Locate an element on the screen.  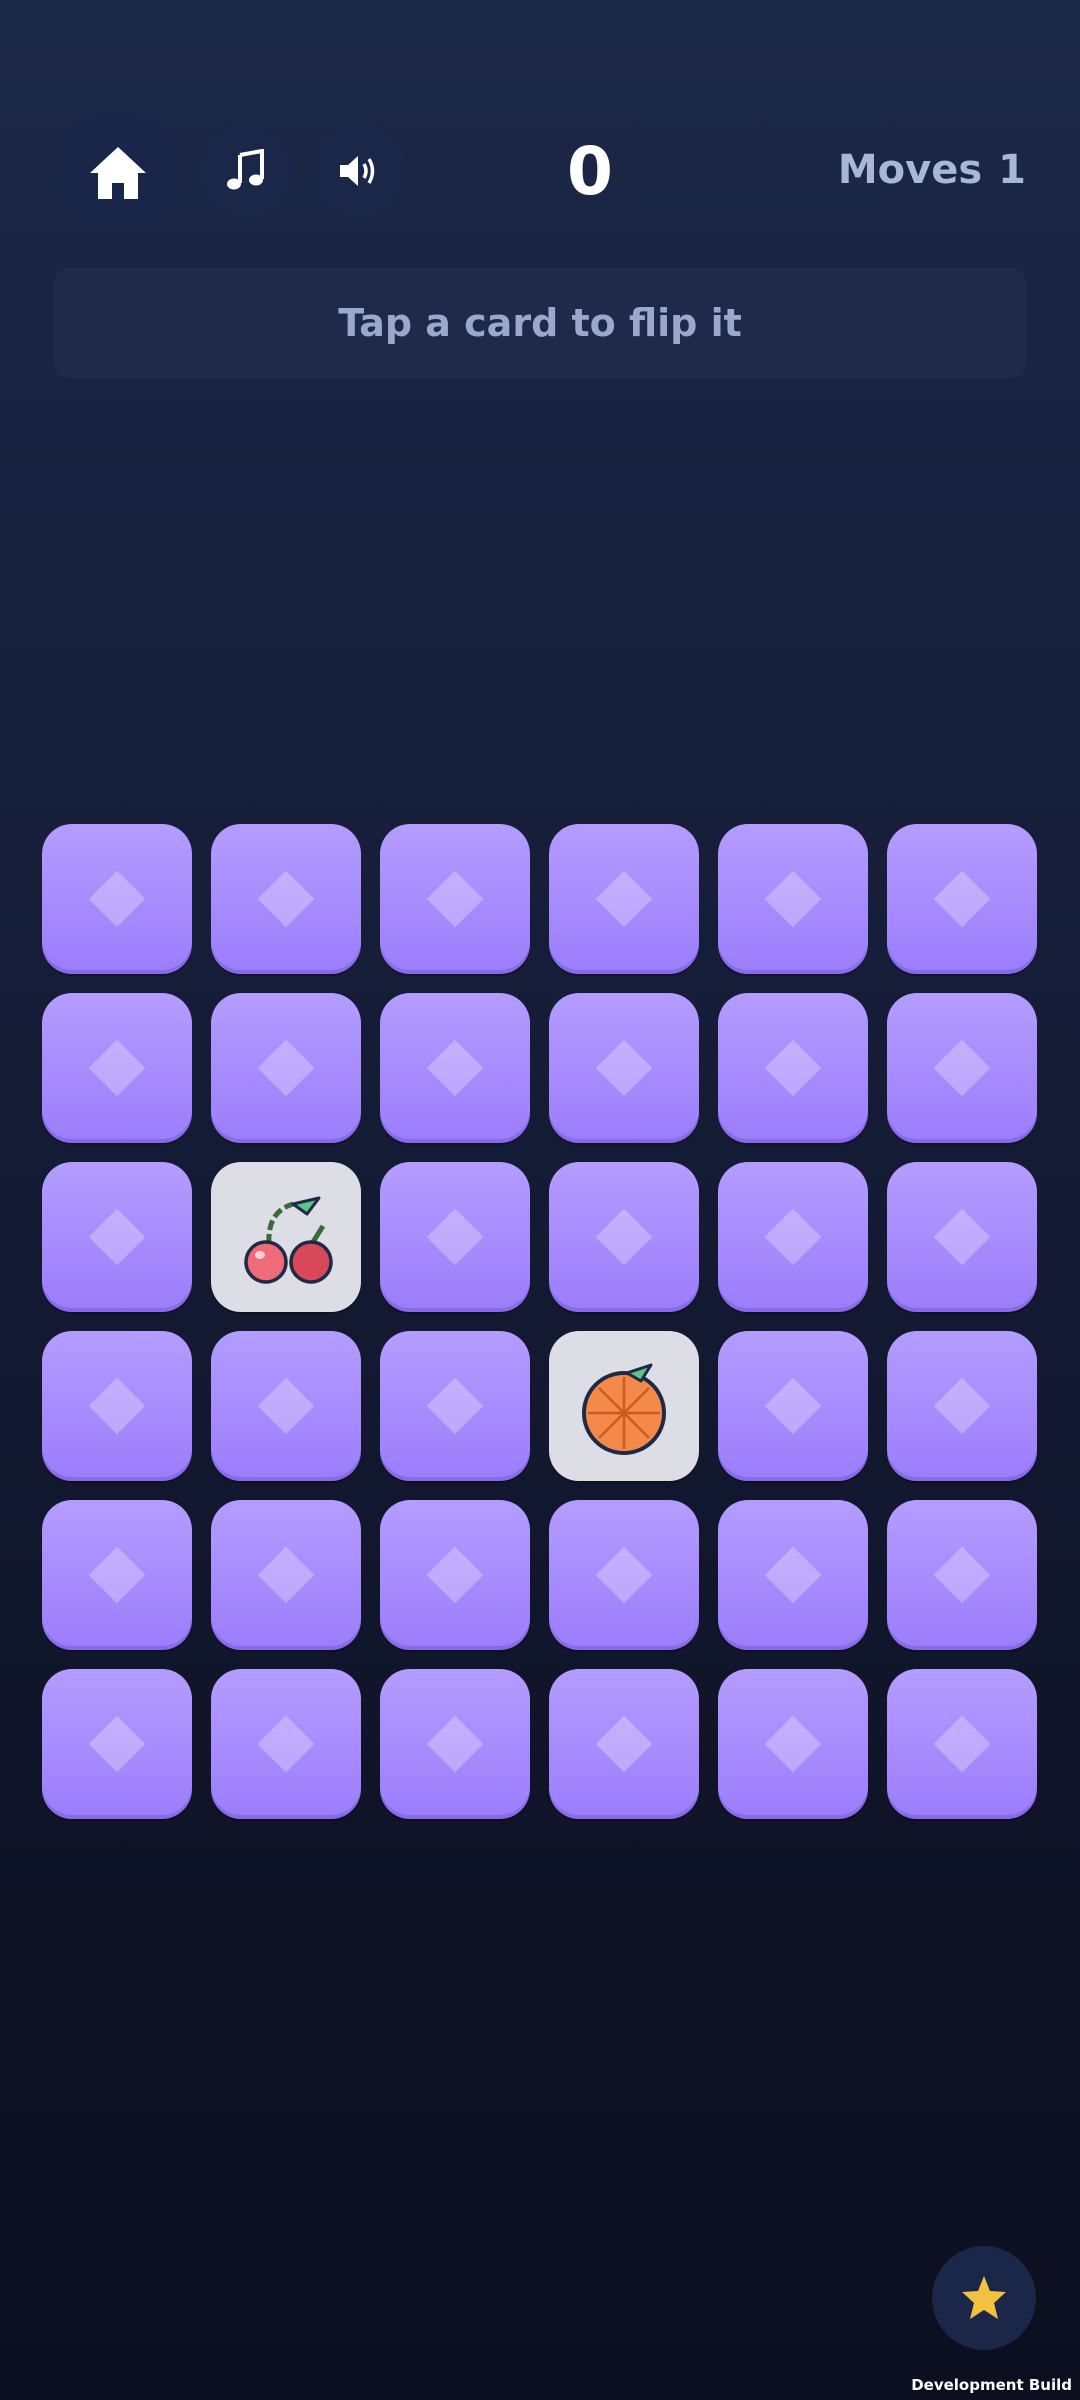
star-button is located at coordinates (984, 2298).